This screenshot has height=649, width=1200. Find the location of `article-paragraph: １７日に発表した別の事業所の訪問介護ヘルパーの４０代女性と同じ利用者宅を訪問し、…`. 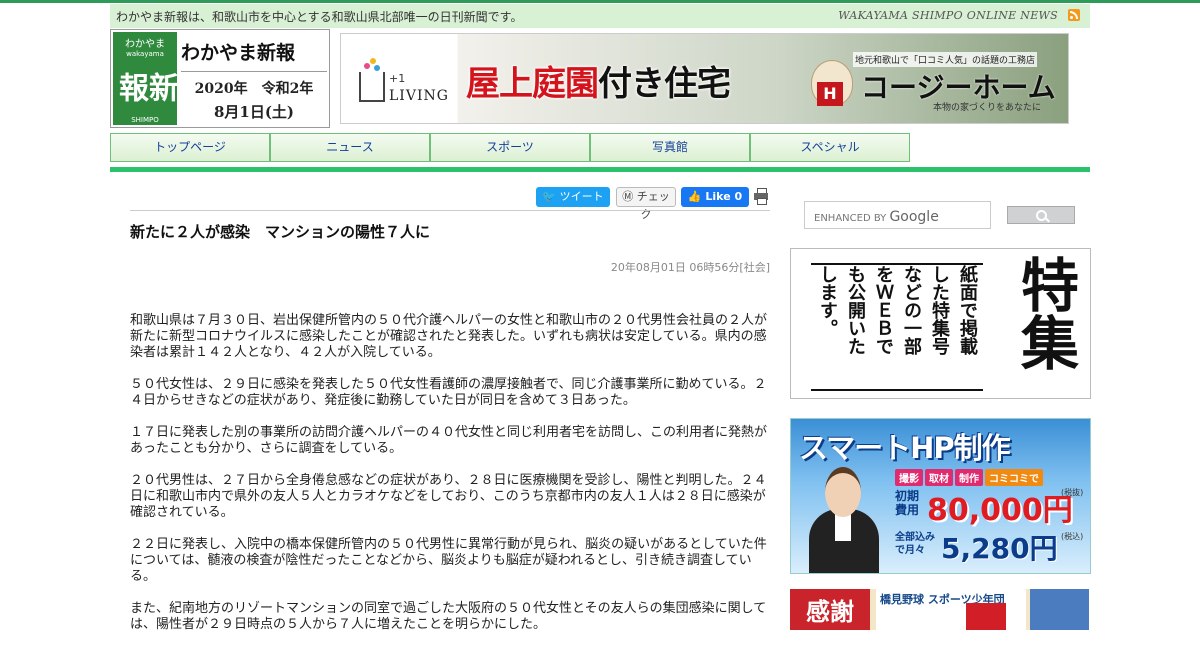

article-paragraph: １７日に発表した別の事業所の訪問介護ヘルパーの４０代女性と同じ利用者宅を訪問し、… is located at coordinates (449, 440).